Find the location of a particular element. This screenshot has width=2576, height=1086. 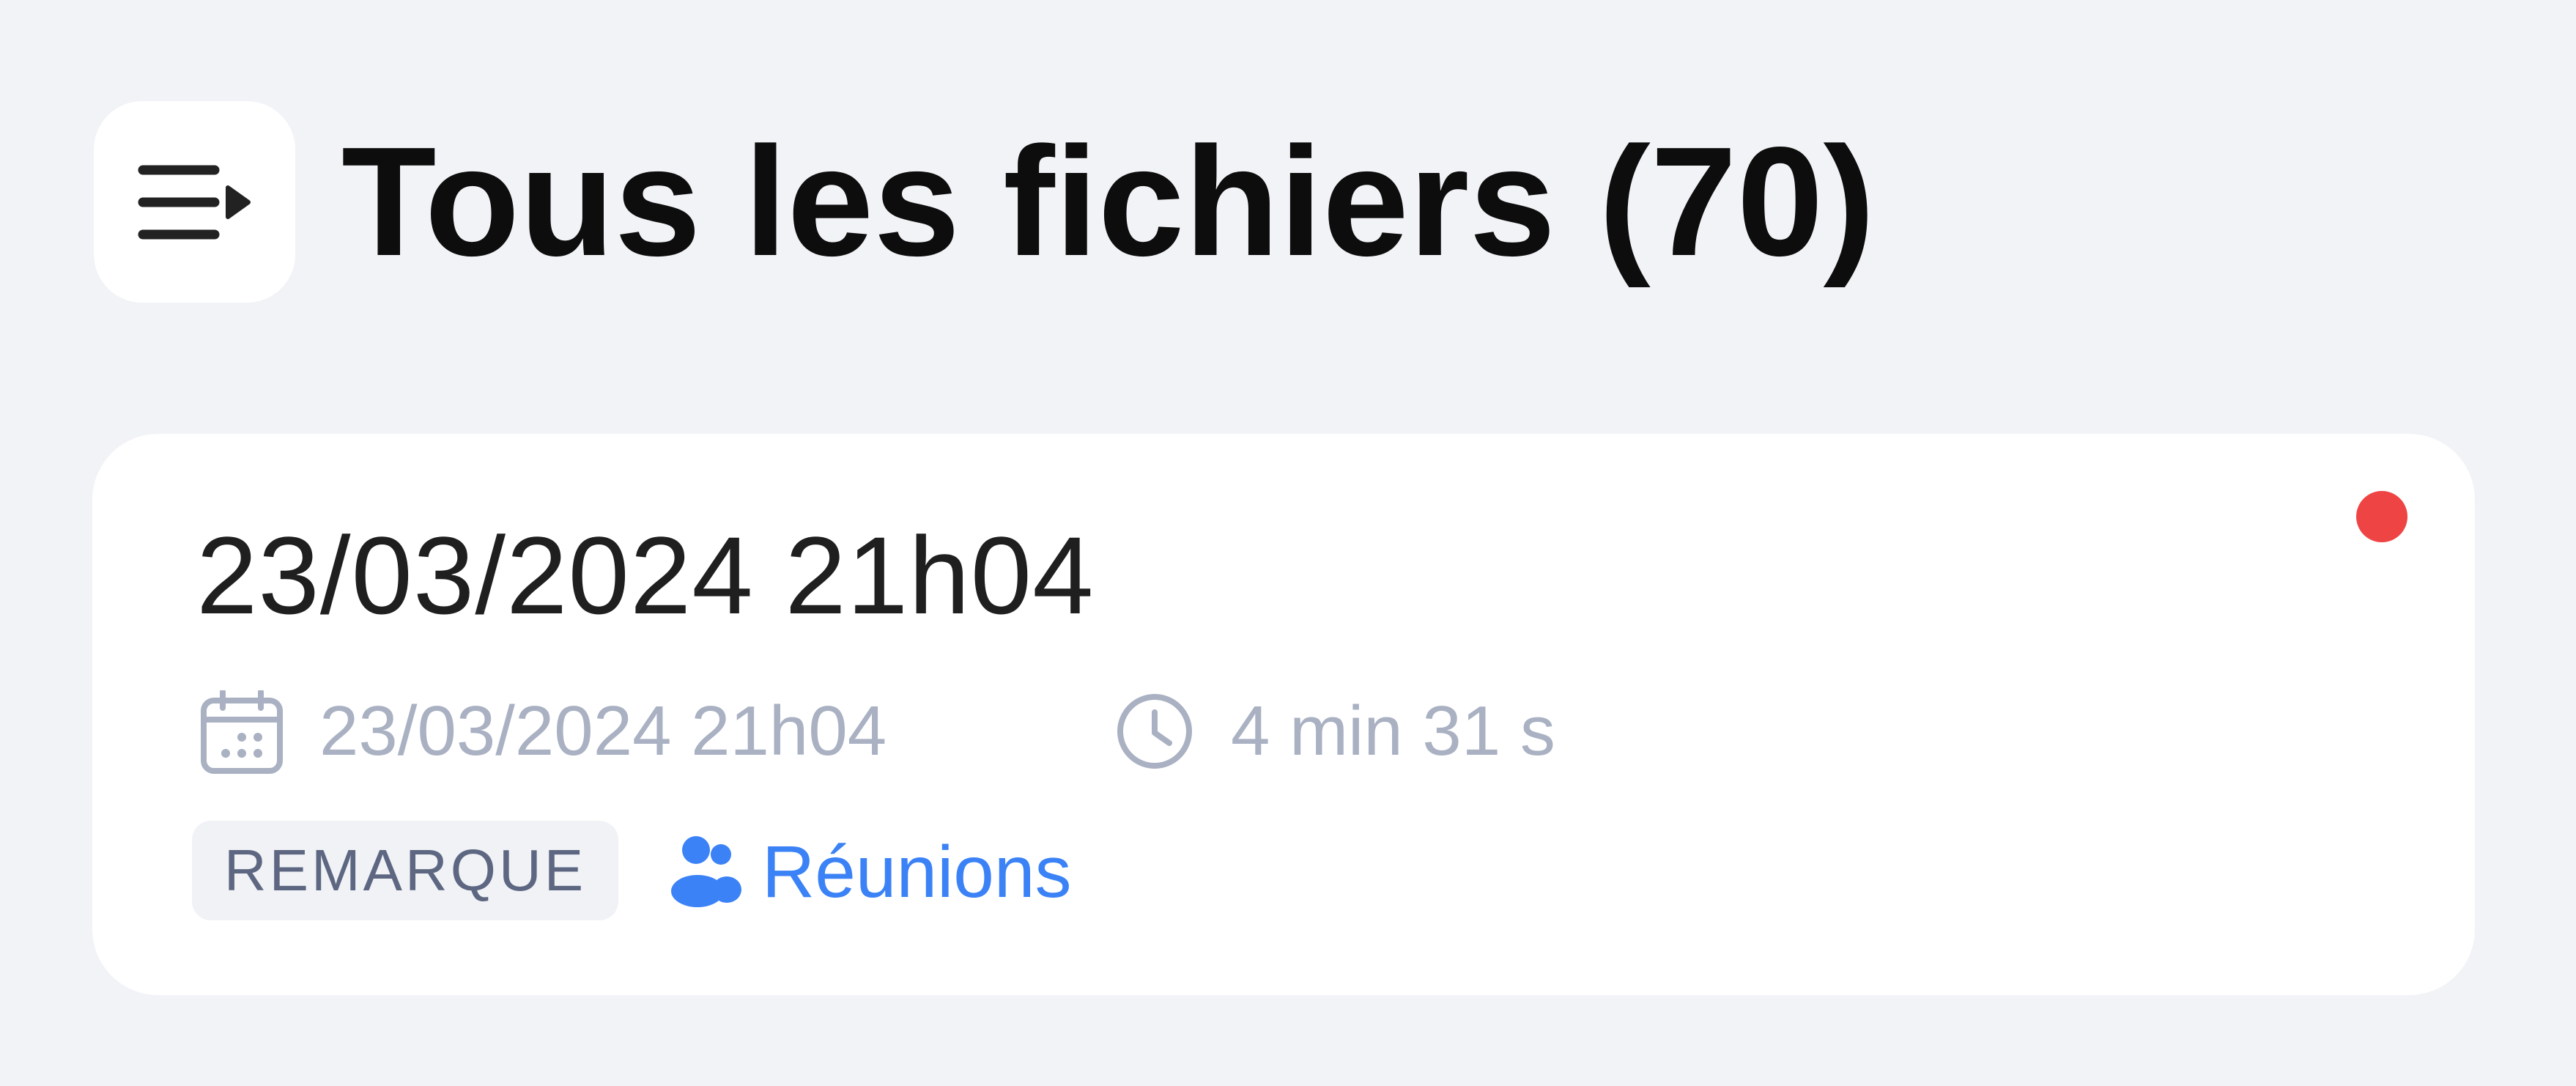

file-title: 23/03/2024 21h04 is located at coordinates (645, 575).